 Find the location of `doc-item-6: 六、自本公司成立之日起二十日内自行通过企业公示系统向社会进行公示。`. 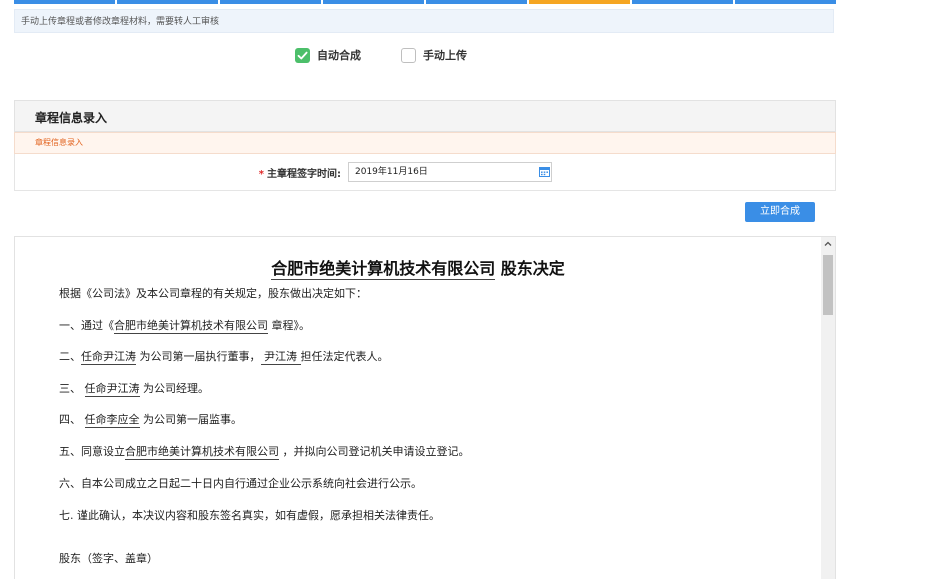

doc-item-6: 六、自本公司成立之日起二十日内自行通过企业公示系统向社会进行公示。 is located at coordinates (240, 483).